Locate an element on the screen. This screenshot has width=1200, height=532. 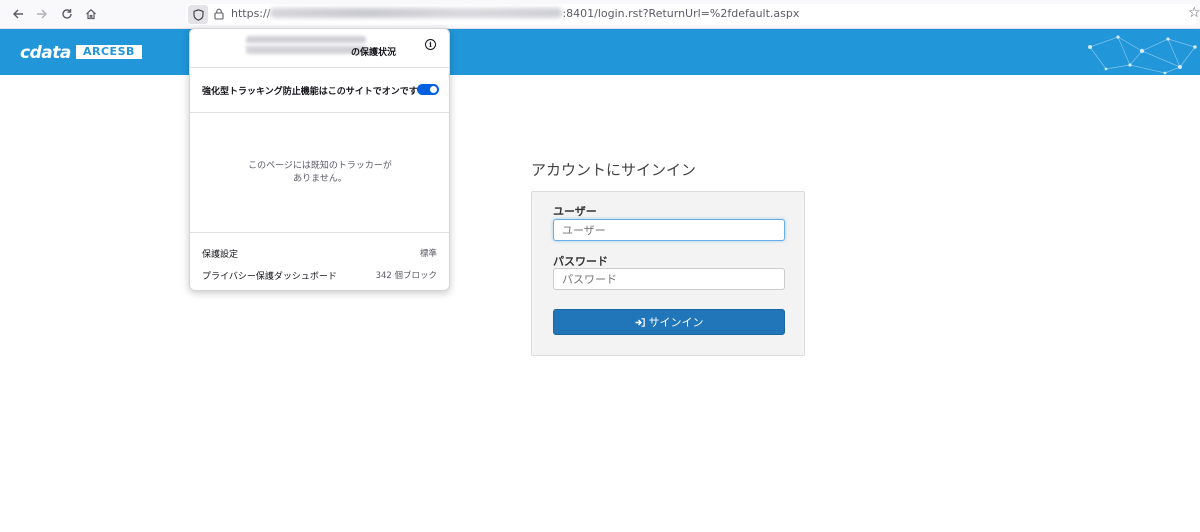
shield-icon is located at coordinates (198, 14).